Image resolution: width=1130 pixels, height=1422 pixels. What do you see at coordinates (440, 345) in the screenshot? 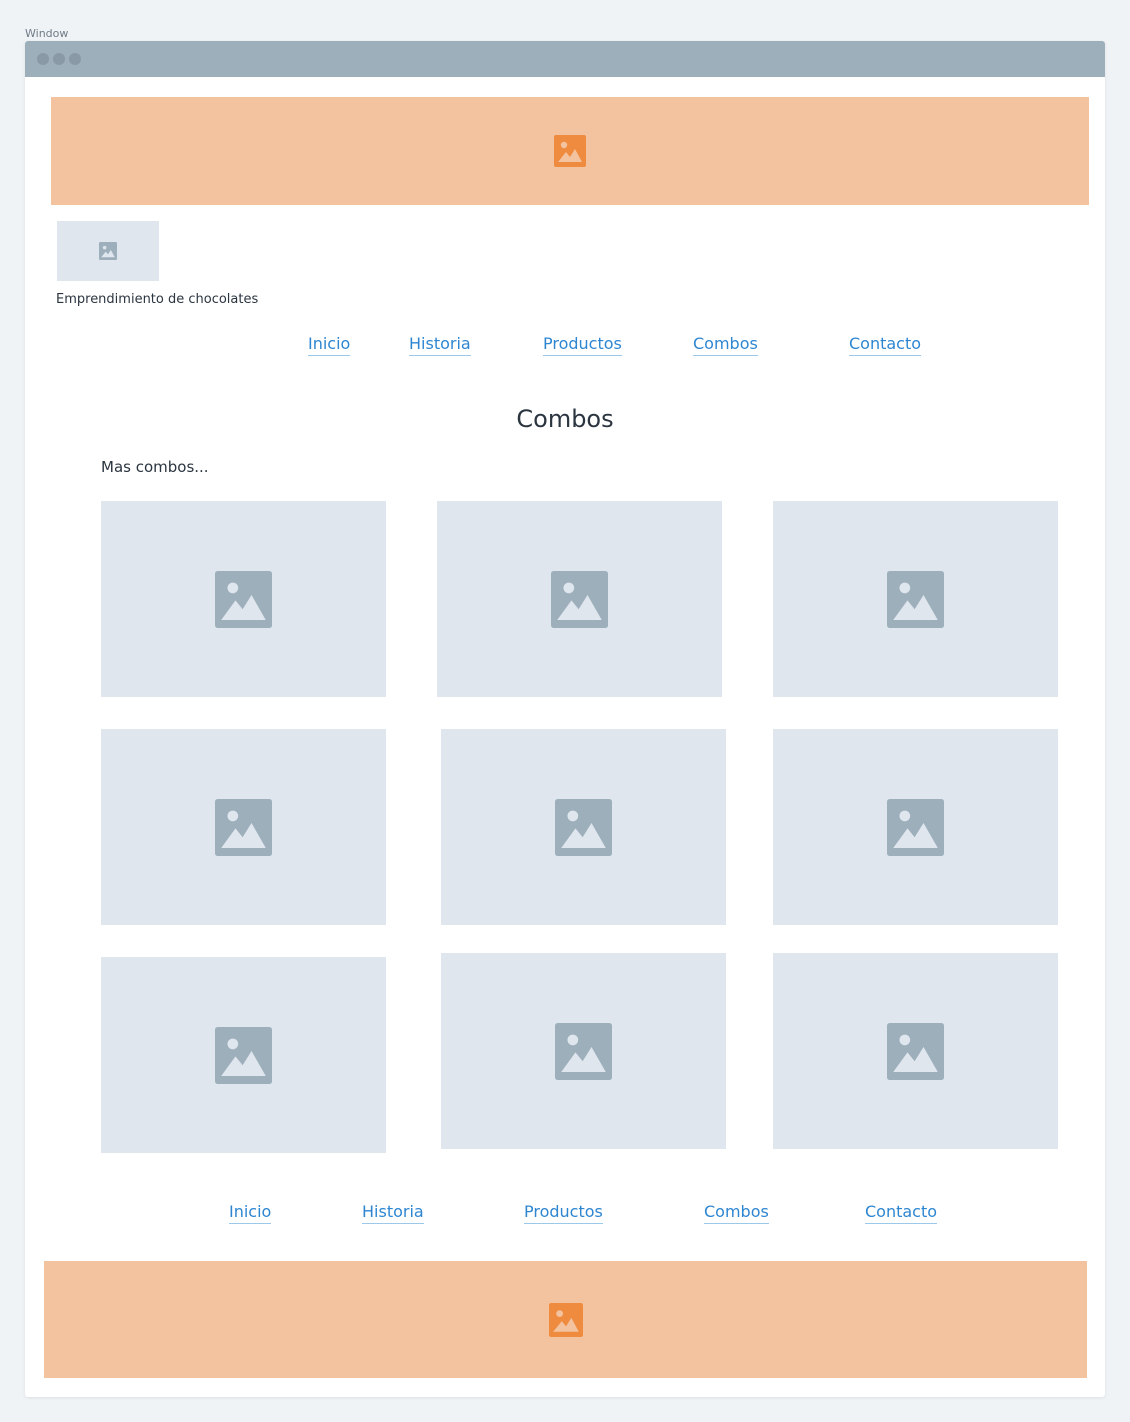
I see `nav-top-historia: Historia` at bounding box center [440, 345].